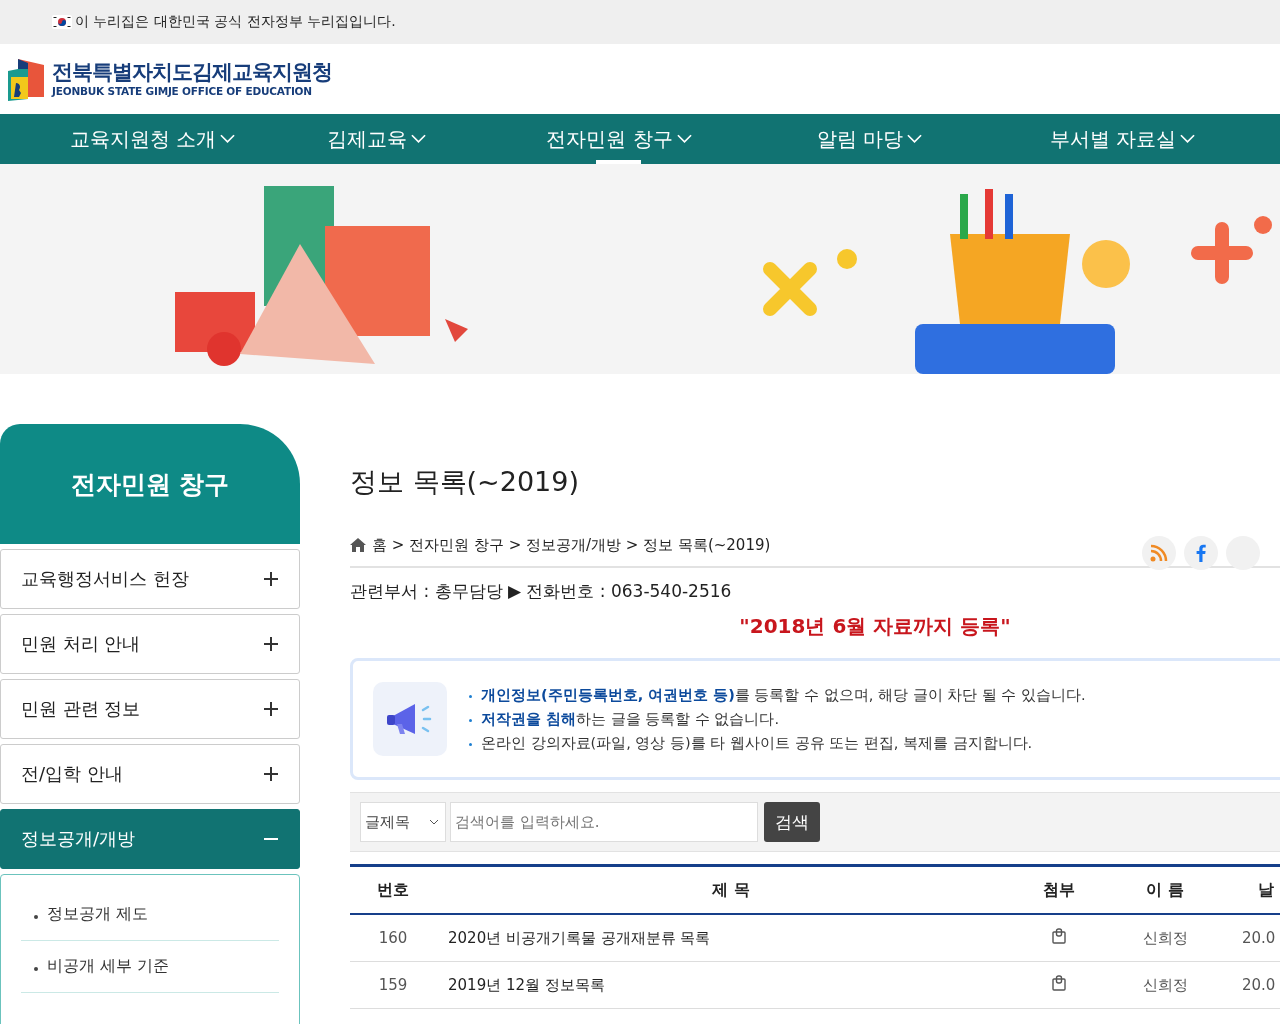 The width and height of the screenshot is (1280, 1024). I want to click on notice-rule: 저작권을 침해하는 글을 등록할 수 없습니다., so click(777, 719).